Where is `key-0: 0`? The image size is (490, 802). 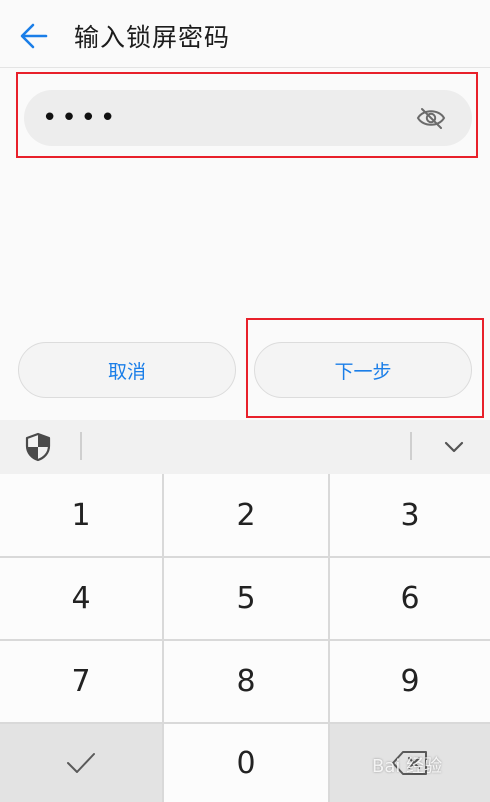
key-0: 0 is located at coordinates (246, 763).